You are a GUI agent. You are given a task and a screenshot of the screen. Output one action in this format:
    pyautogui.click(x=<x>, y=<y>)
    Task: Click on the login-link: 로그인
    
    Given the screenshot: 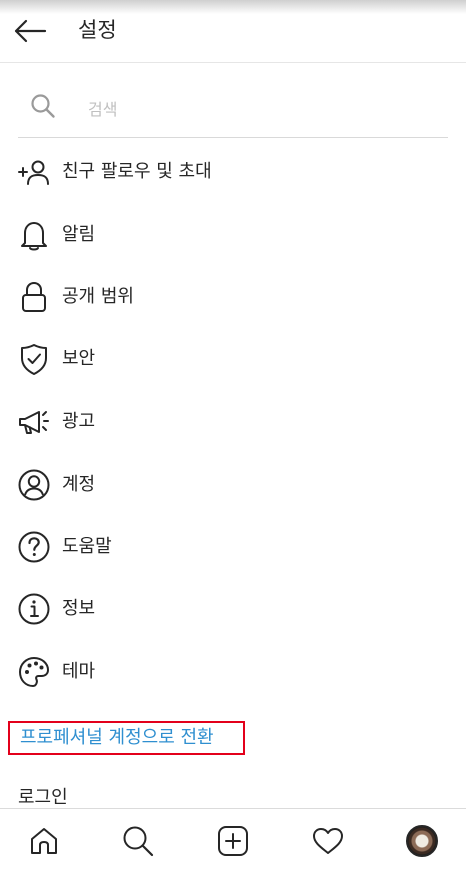 What is the action you would take?
    pyautogui.click(x=43, y=798)
    